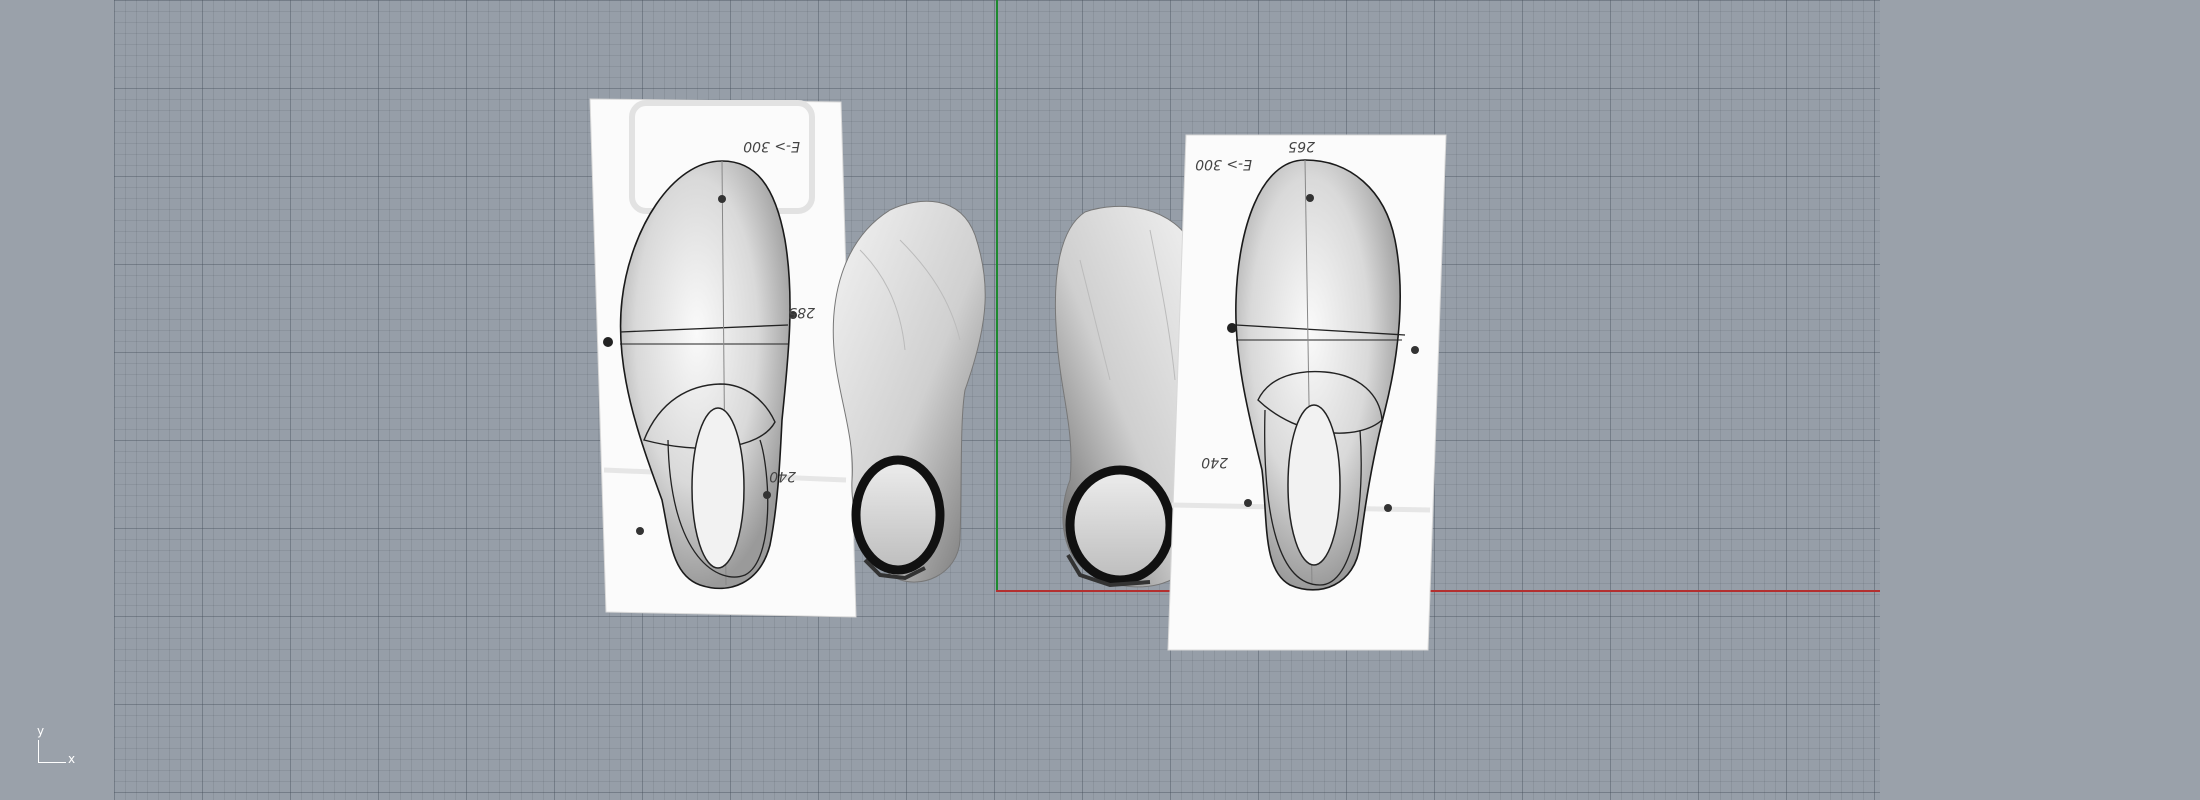 The width and height of the screenshot is (2200, 800). I want to click on left-foot-scan-mesh, so click(909, 391).